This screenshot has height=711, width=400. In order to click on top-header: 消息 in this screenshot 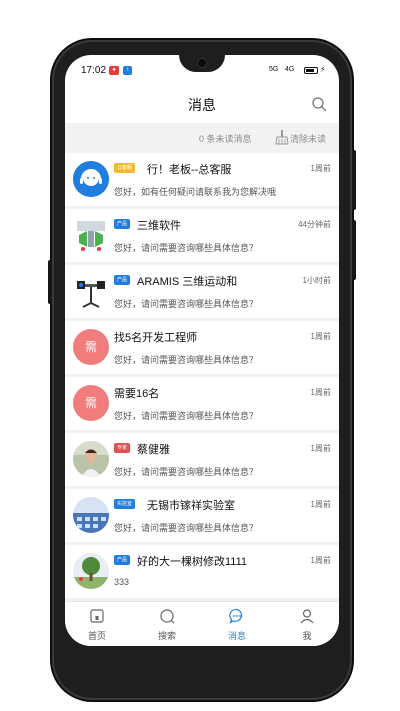, I will do `click(202, 105)`.